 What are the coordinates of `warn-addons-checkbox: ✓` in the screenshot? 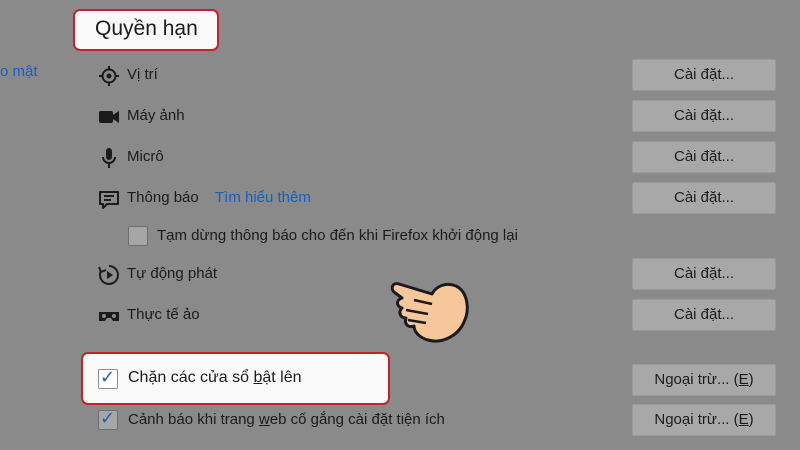 It's located at (108, 419).